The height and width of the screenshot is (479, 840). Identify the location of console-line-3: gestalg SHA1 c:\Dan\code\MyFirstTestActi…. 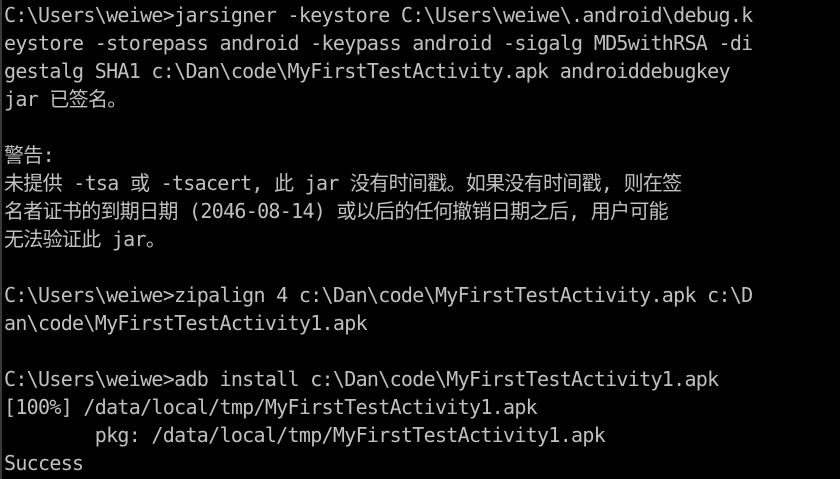
(367, 71).